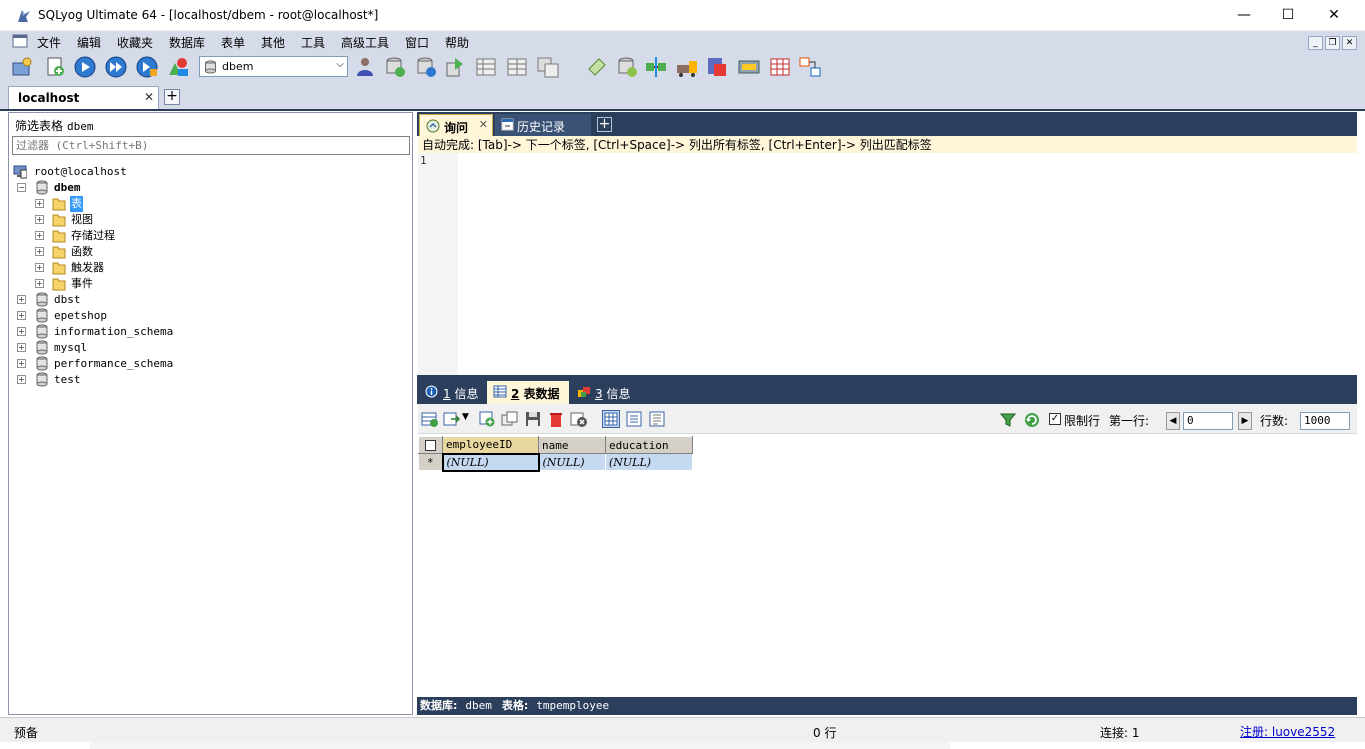 Image resolution: width=1365 pixels, height=749 pixels. What do you see at coordinates (55, 67) in the screenshot?
I see `new-query-editor-icon` at bounding box center [55, 67].